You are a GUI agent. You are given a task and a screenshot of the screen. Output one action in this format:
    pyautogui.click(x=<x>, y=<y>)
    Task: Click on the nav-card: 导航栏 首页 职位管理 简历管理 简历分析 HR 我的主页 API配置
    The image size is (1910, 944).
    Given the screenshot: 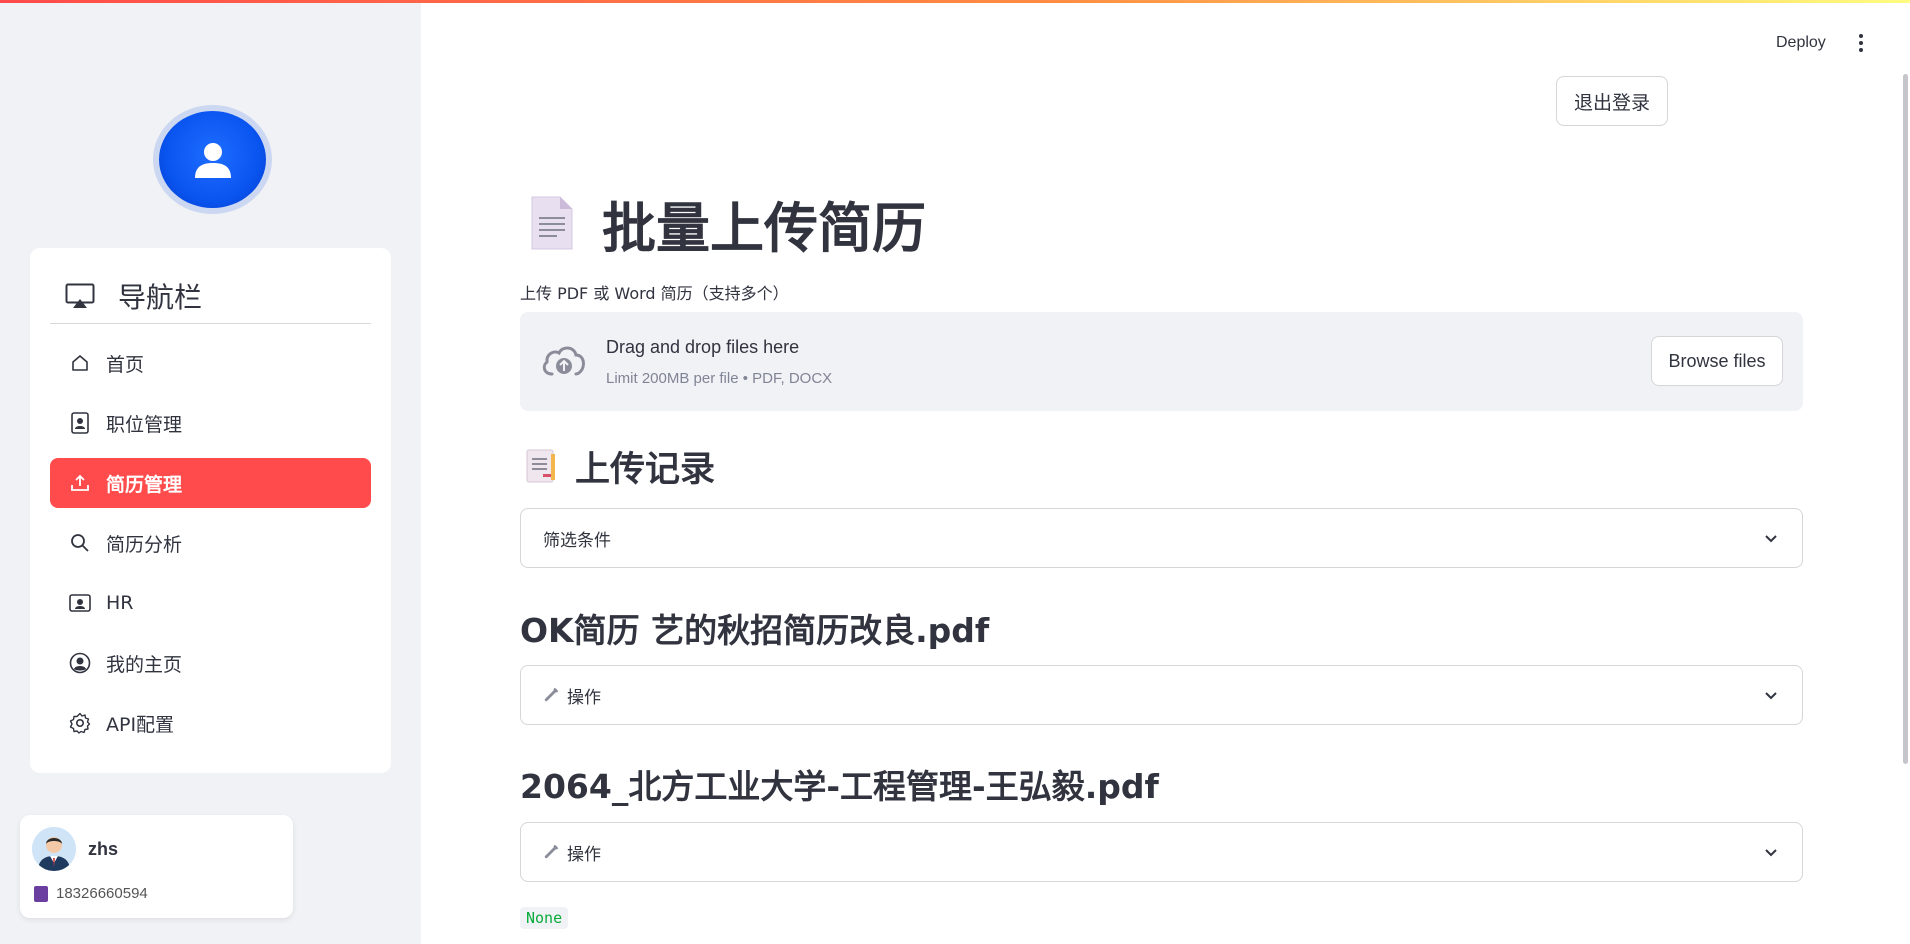 What is the action you would take?
    pyautogui.click(x=210, y=510)
    